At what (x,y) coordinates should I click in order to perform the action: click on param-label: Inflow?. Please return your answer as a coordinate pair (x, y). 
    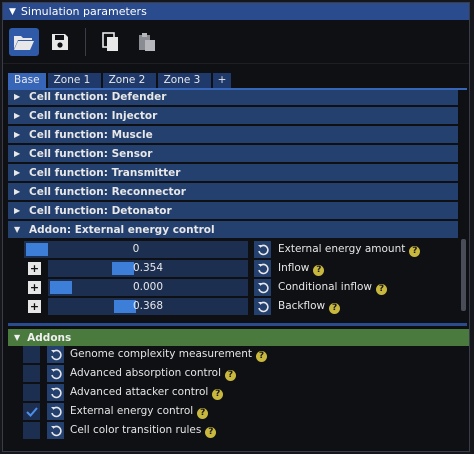
    Looking at the image, I should click on (301, 268).